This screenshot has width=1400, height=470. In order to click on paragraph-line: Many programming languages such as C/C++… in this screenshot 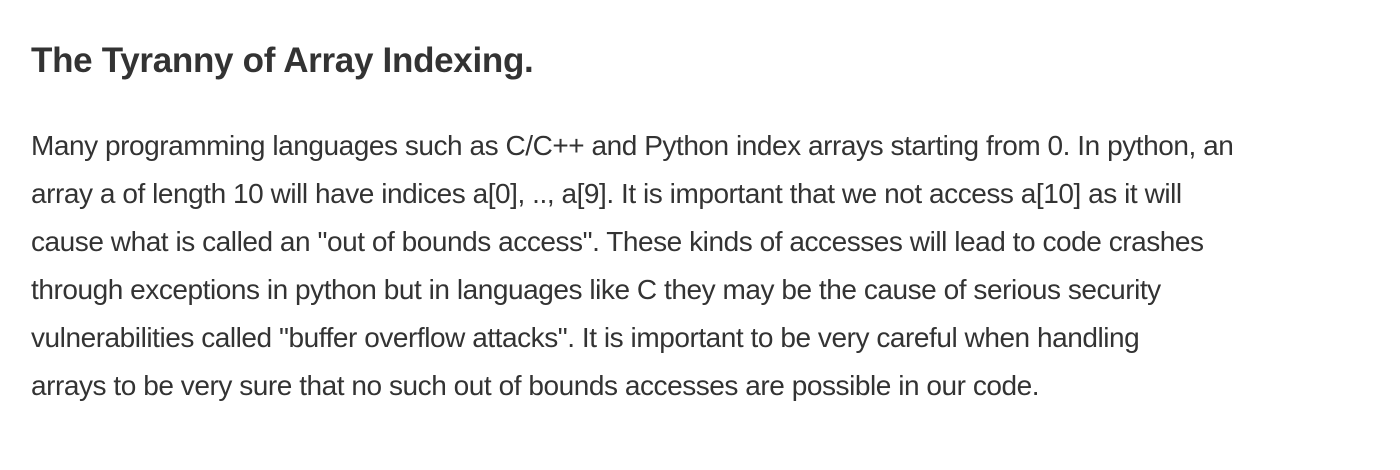, I will do `click(632, 145)`.